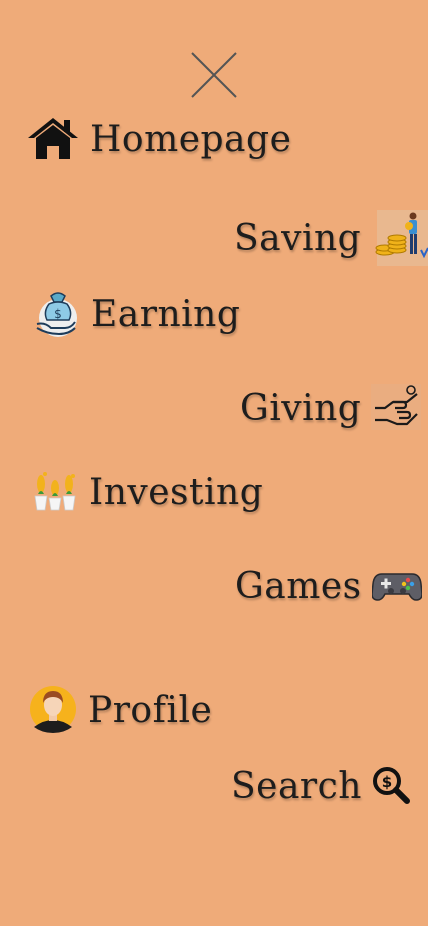 The width and height of the screenshot is (428, 926). Describe the element at coordinates (166, 314) in the screenshot. I see `menu-label-earning: Earning` at that location.